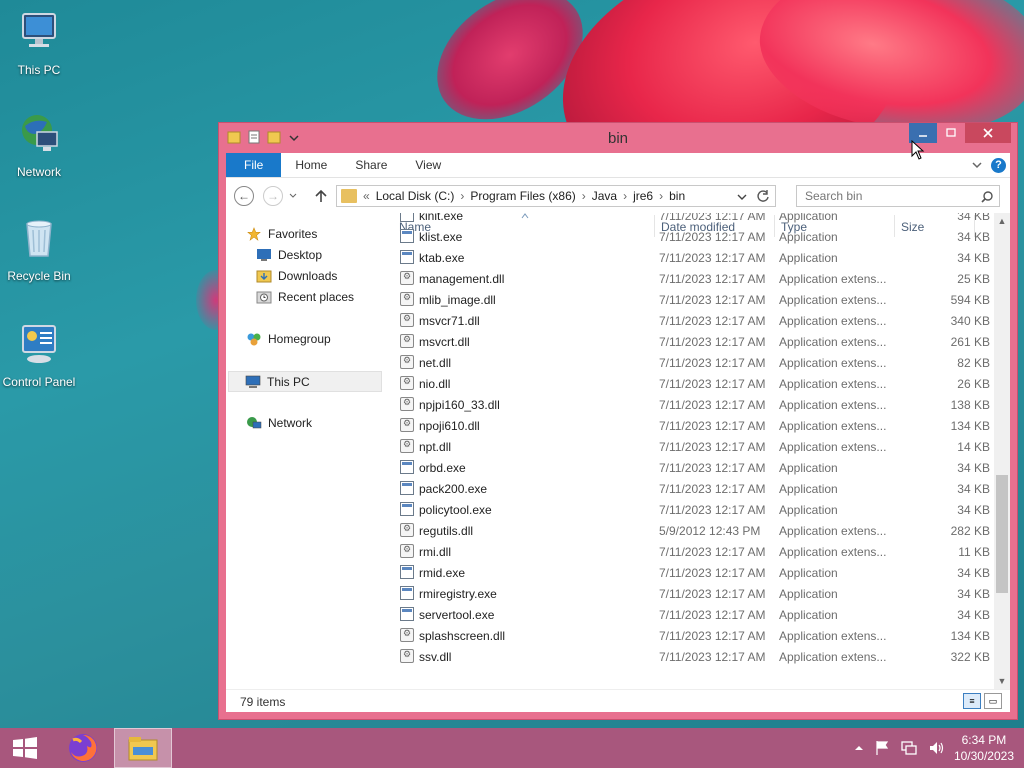 The width and height of the screenshot is (1024, 768). Describe the element at coordinates (977, 165) in the screenshot. I see `expand-ribbon-icon` at that location.